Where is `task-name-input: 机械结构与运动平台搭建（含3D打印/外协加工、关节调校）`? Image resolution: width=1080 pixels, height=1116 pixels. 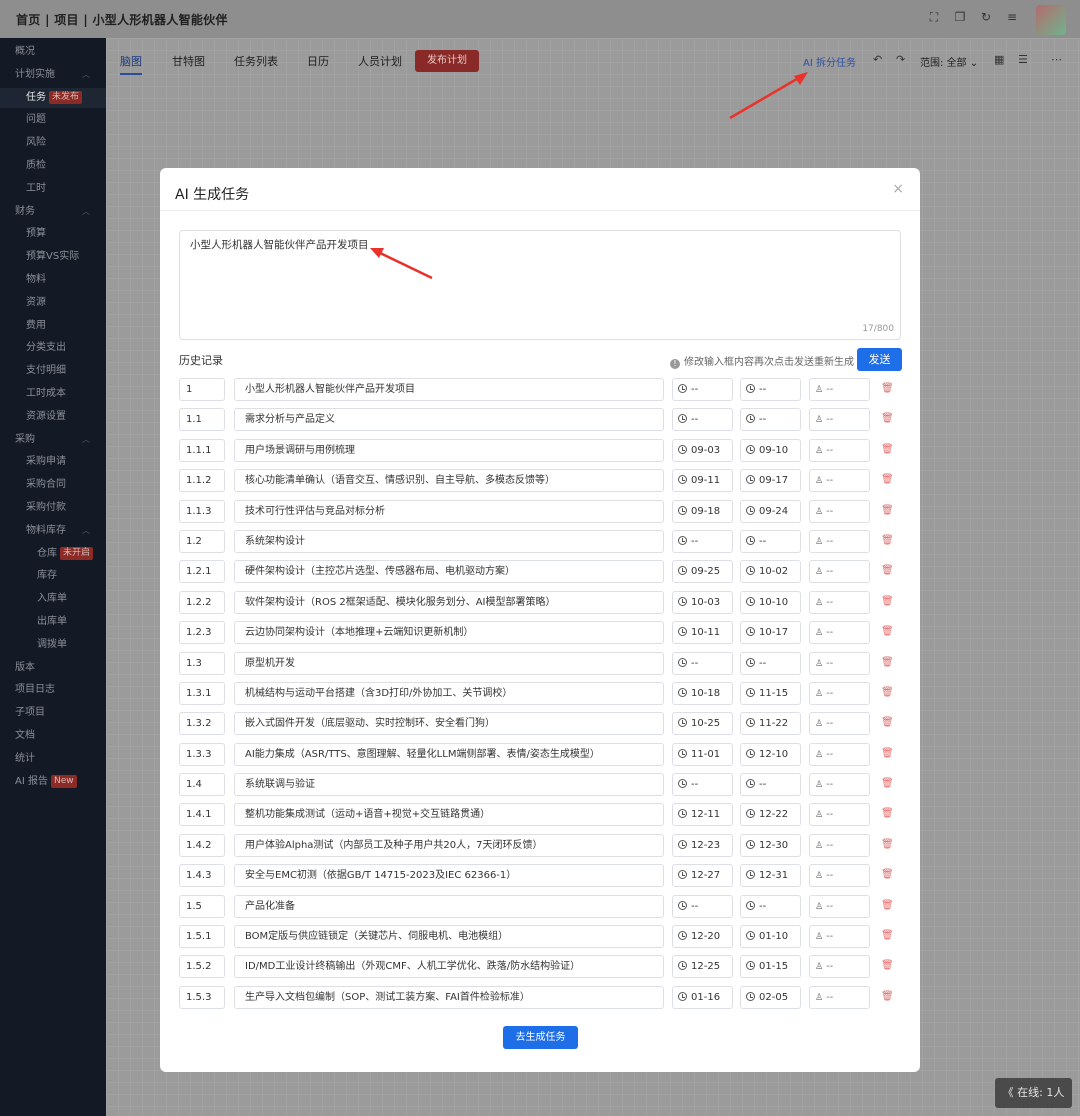 task-name-input: 机械结构与运动平台搭建（含3D打印/外协加工、关节调校） is located at coordinates (449, 693).